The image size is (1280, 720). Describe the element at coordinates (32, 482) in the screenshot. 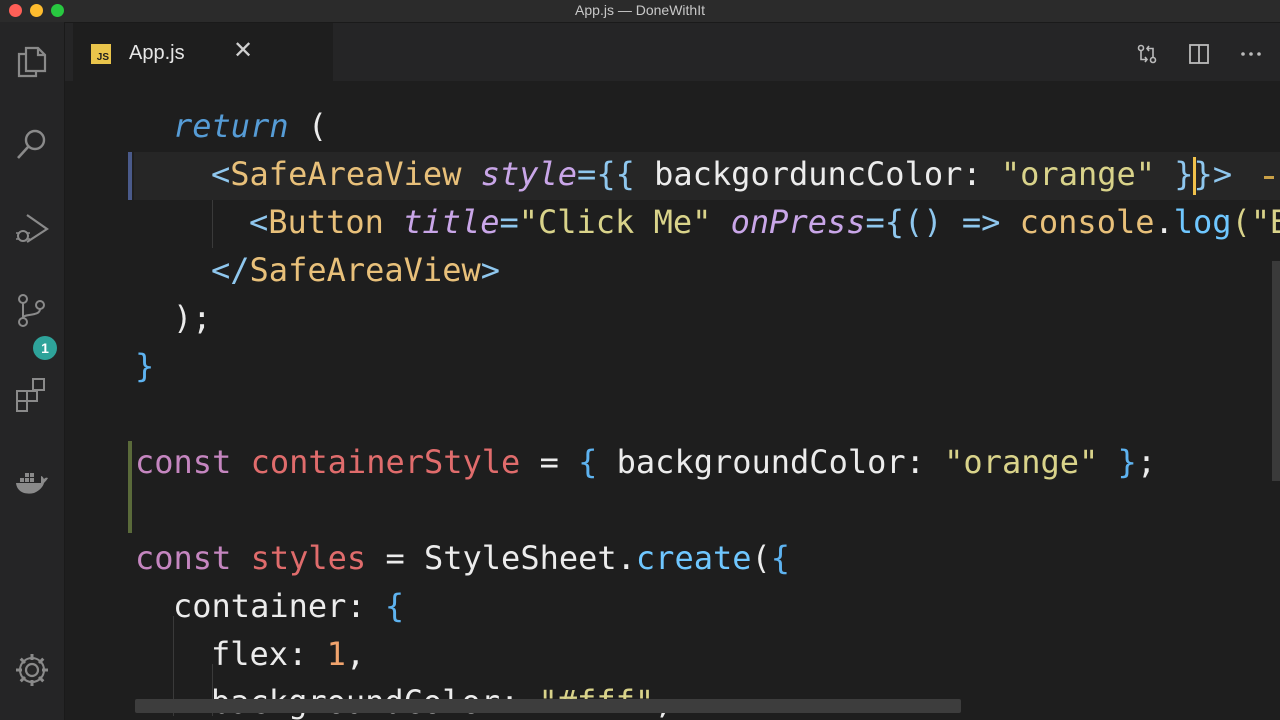

I see `docker-icon` at that location.